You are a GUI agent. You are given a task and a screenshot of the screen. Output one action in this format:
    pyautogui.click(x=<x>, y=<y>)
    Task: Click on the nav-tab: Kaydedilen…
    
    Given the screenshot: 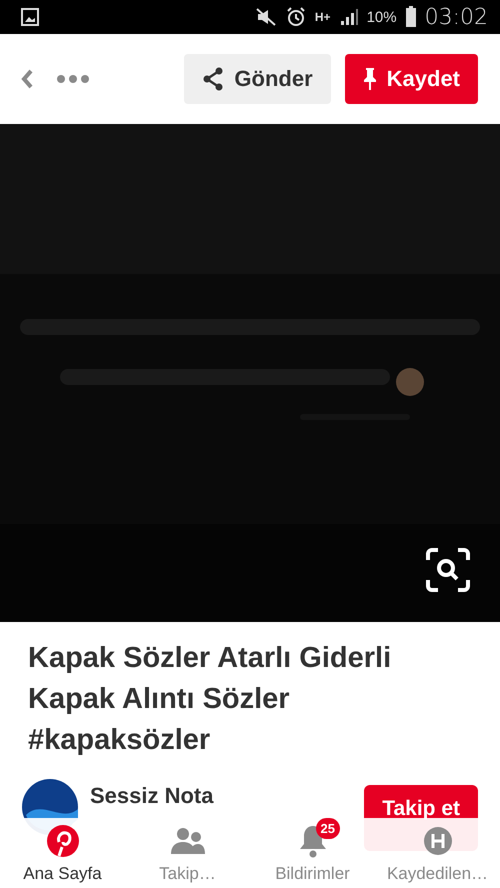 What is the action you would take?
    pyautogui.click(x=437, y=853)
    